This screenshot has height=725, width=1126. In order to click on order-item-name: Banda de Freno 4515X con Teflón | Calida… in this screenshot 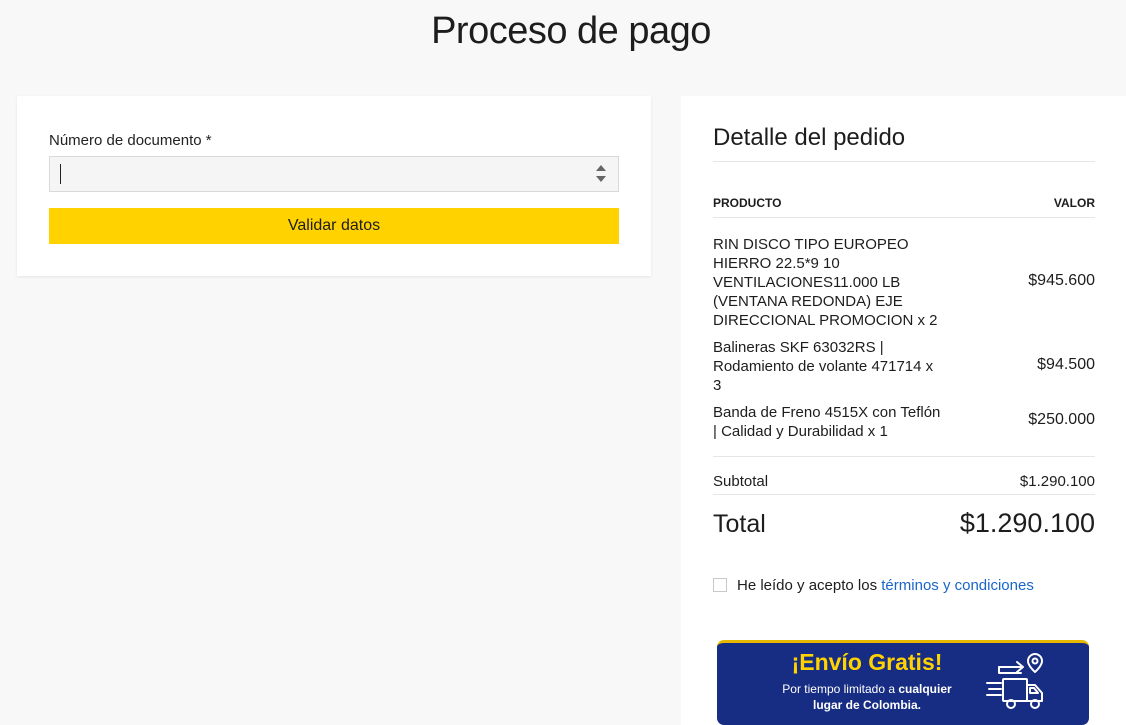, I will do `click(827, 422)`.